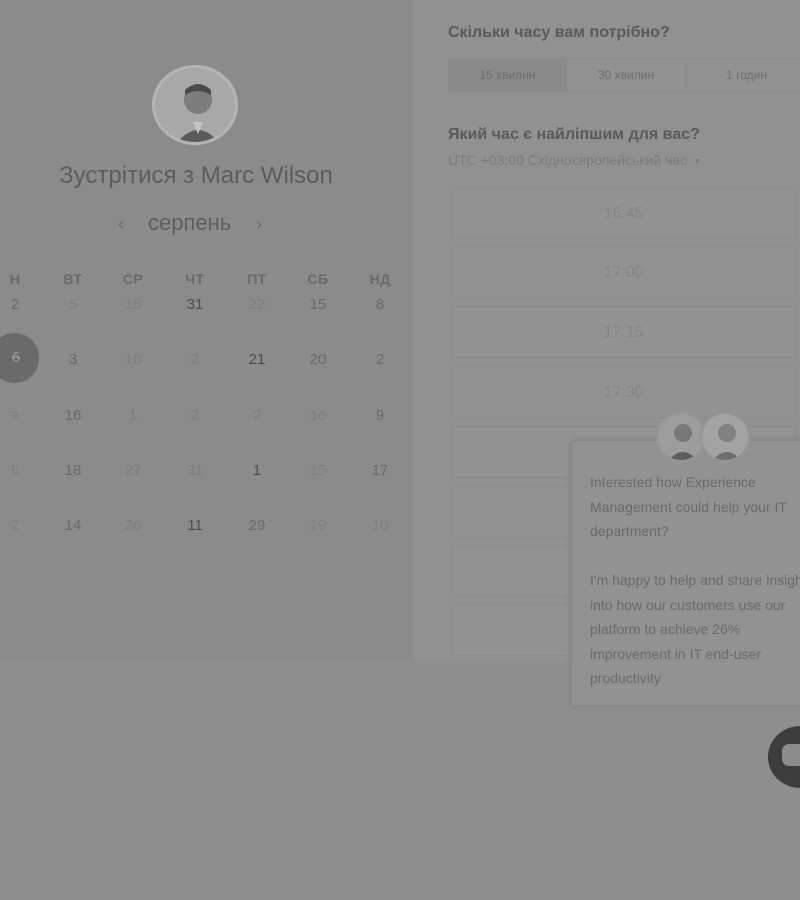 Image resolution: width=800 pixels, height=900 pixels. Describe the element at coordinates (508, 75) in the screenshot. I see `duration-option-15: 15 хвилин` at that location.